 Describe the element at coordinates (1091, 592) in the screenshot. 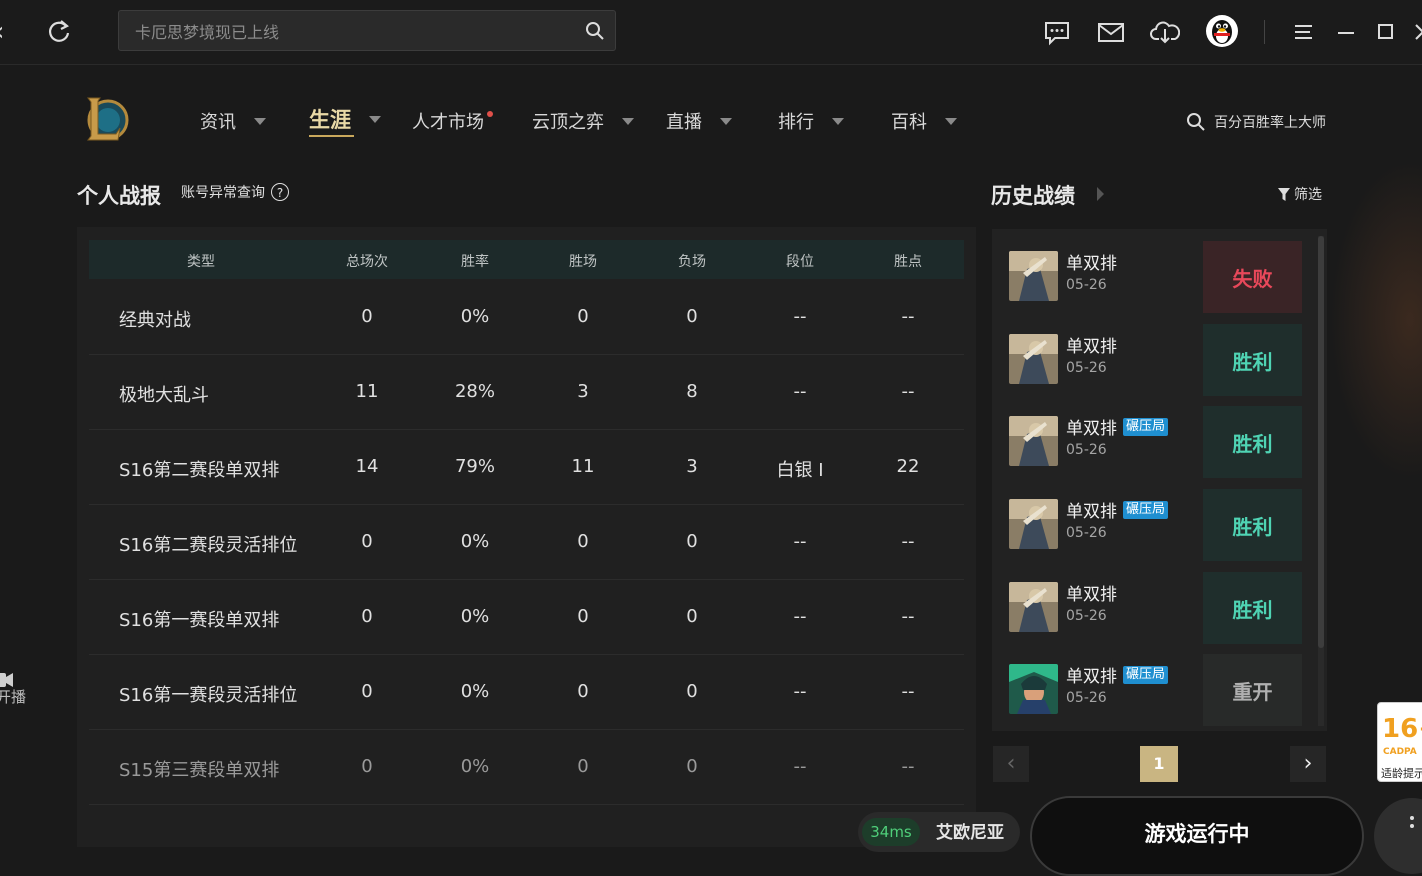

I see `match-mode: 单双排` at that location.